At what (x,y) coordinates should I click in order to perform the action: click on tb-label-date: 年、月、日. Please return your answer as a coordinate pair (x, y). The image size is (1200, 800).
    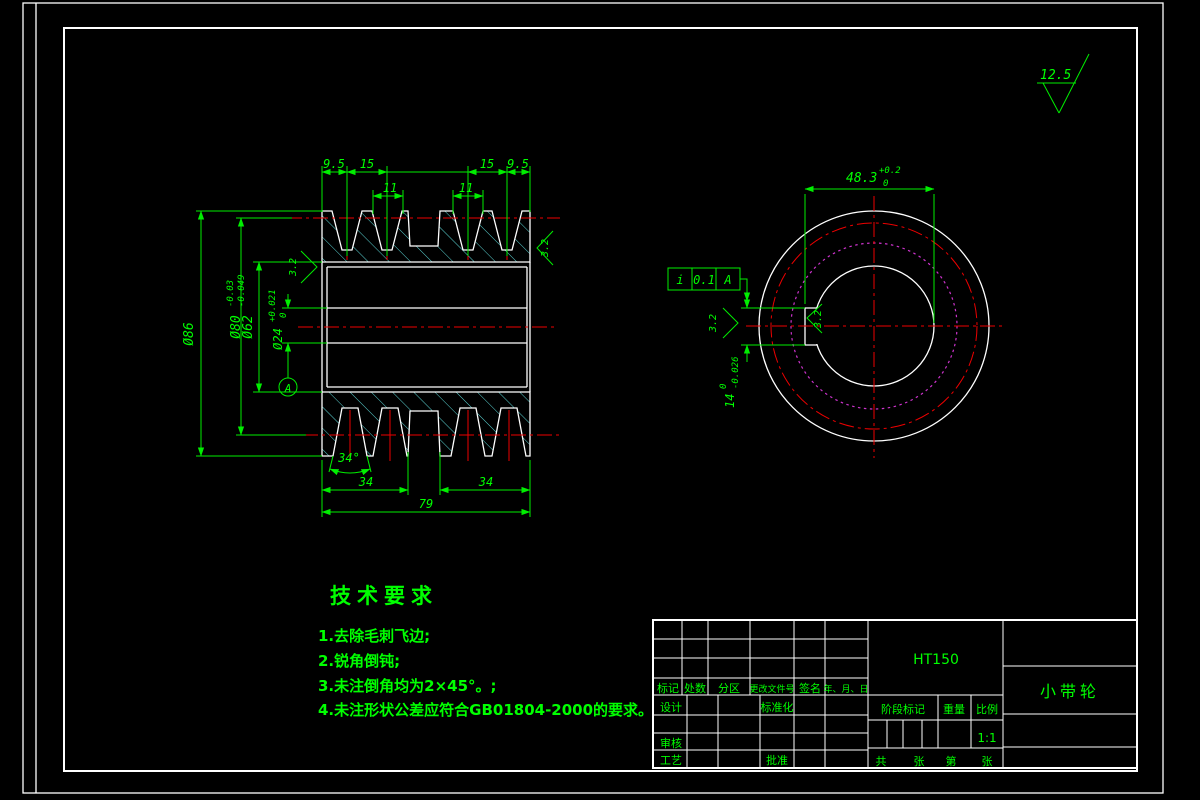
    Looking at the image, I should click on (845, 689).